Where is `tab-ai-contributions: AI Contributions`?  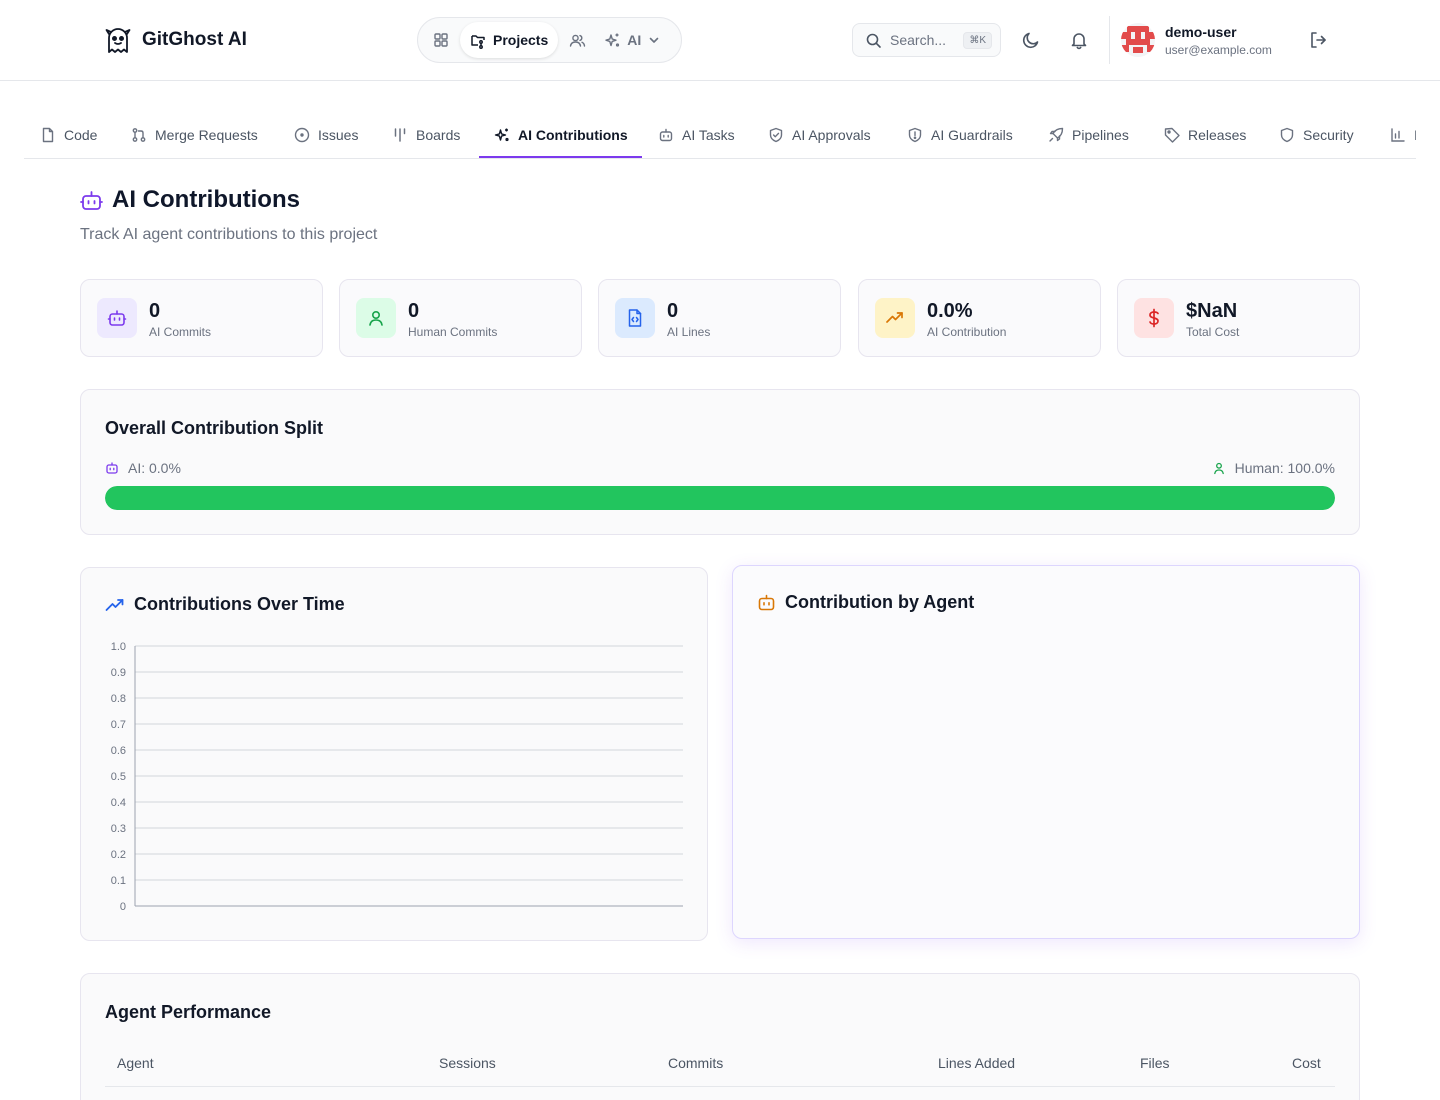 tab-ai-contributions: AI Contributions is located at coordinates (561, 135).